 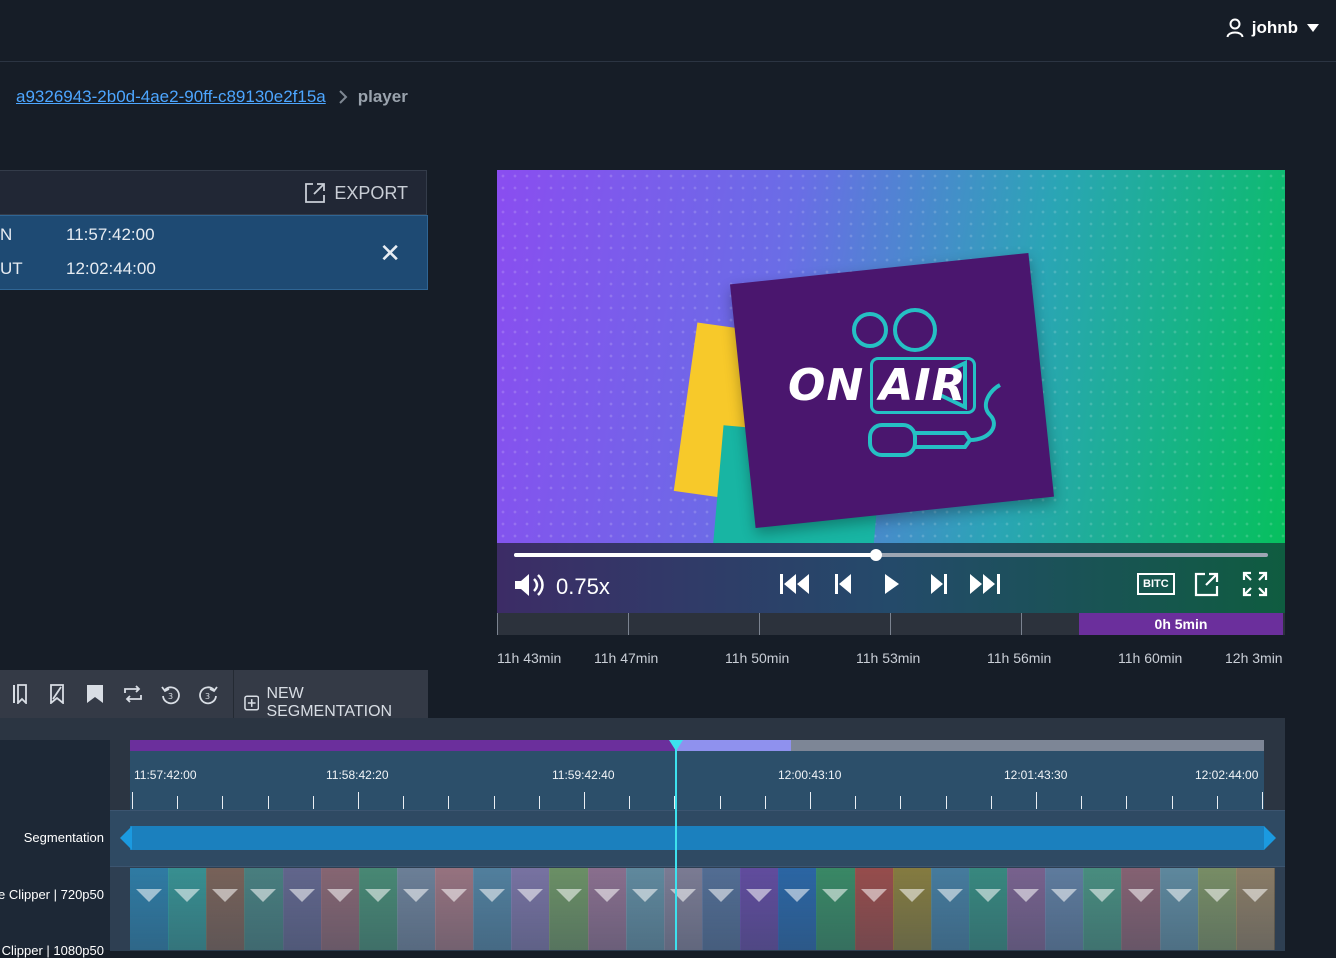 I want to click on fullscreen-icon, so click(x=1255, y=584).